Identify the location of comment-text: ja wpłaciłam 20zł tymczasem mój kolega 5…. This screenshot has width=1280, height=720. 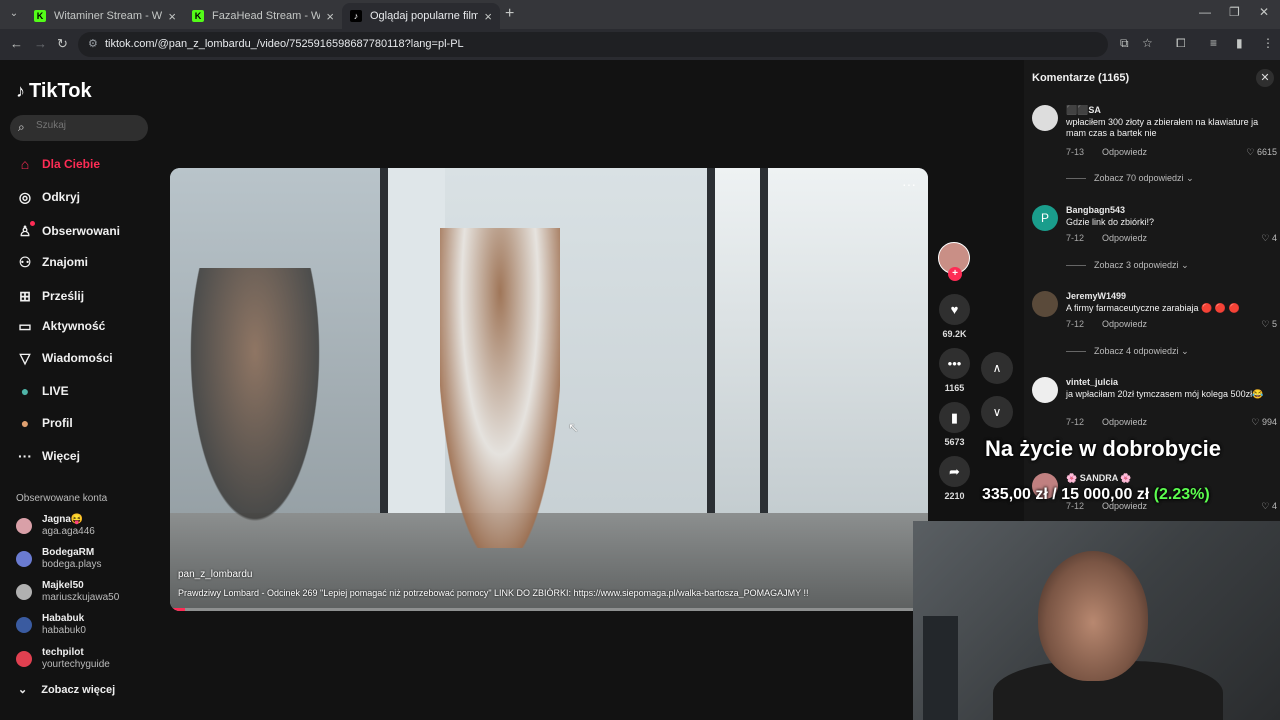
(1165, 394).